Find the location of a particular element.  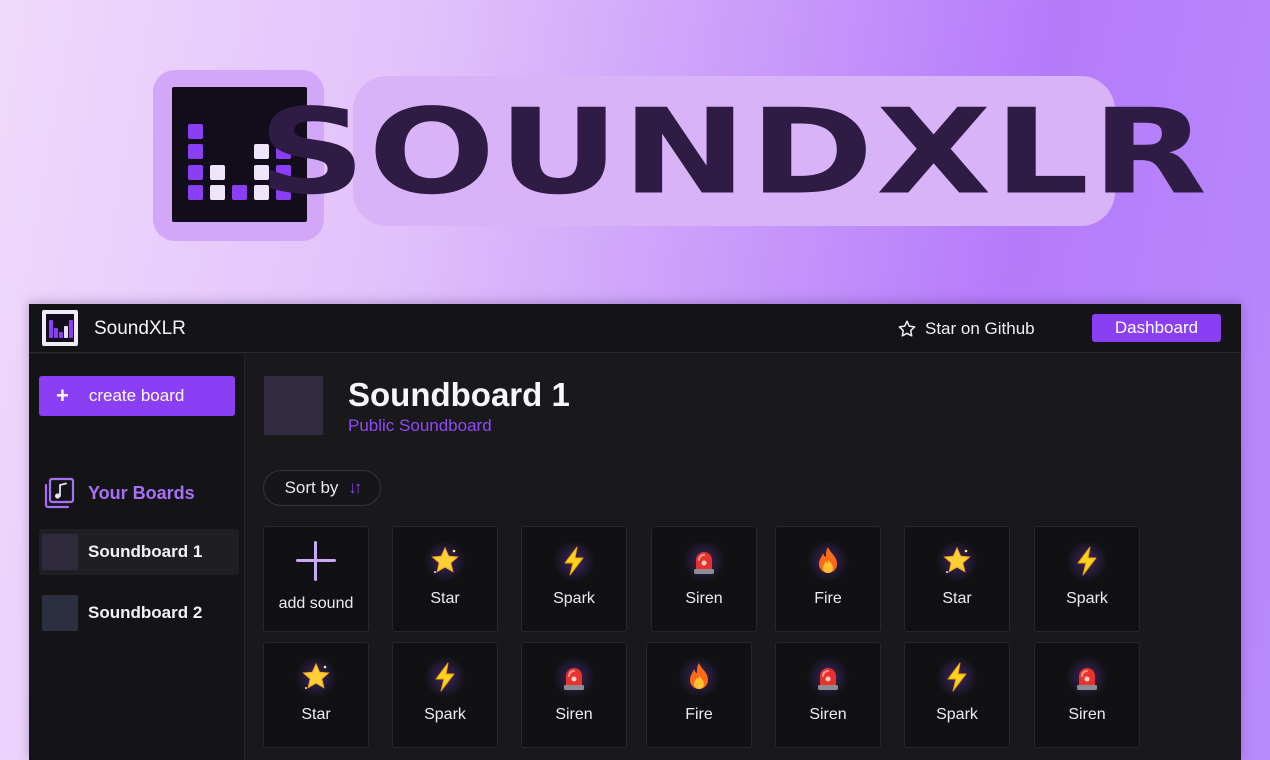

your-boards-heading: Your Boards is located at coordinates (119, 493).